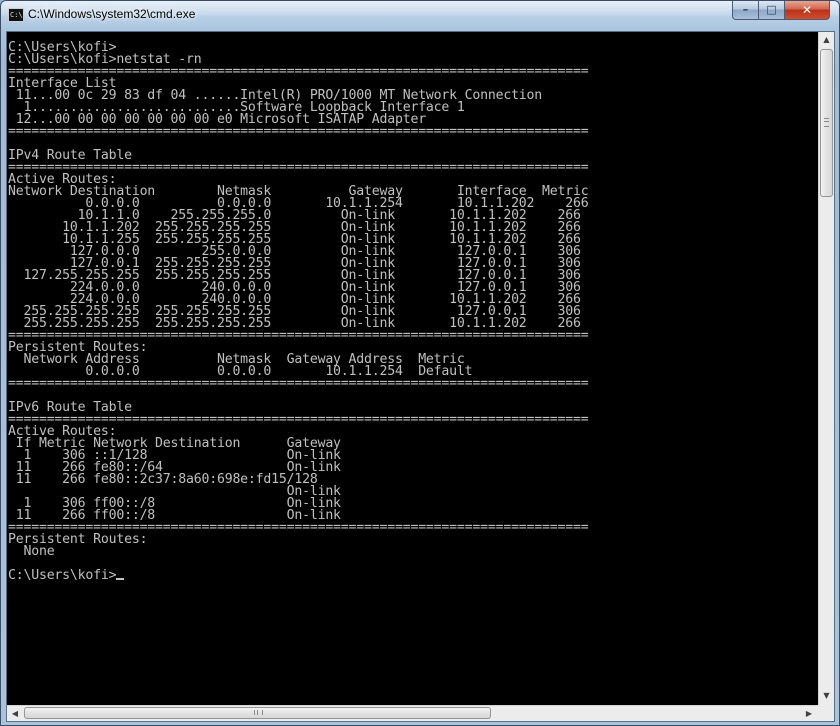 The width and height of the screenshot is (840, 726). I want to click on console-line: C:\Users\kofi>, so click(62, 575).